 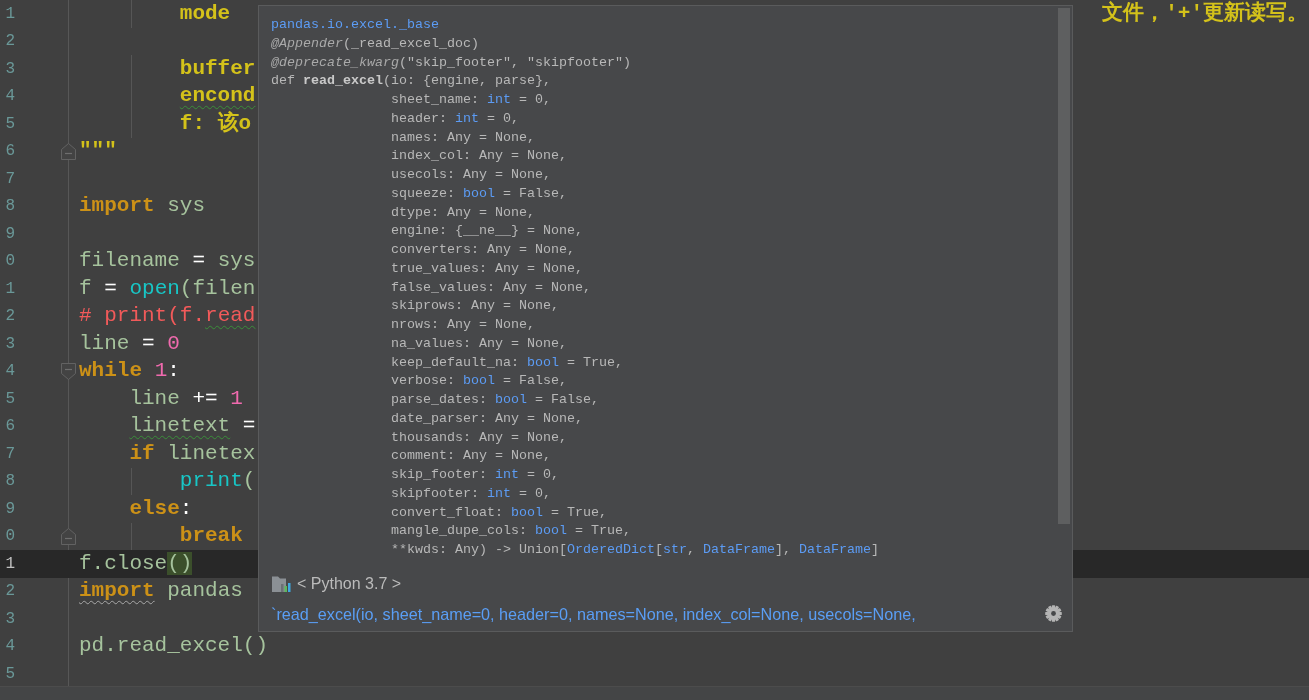 I want to click on code-line: break, so click(x=211, y=536).